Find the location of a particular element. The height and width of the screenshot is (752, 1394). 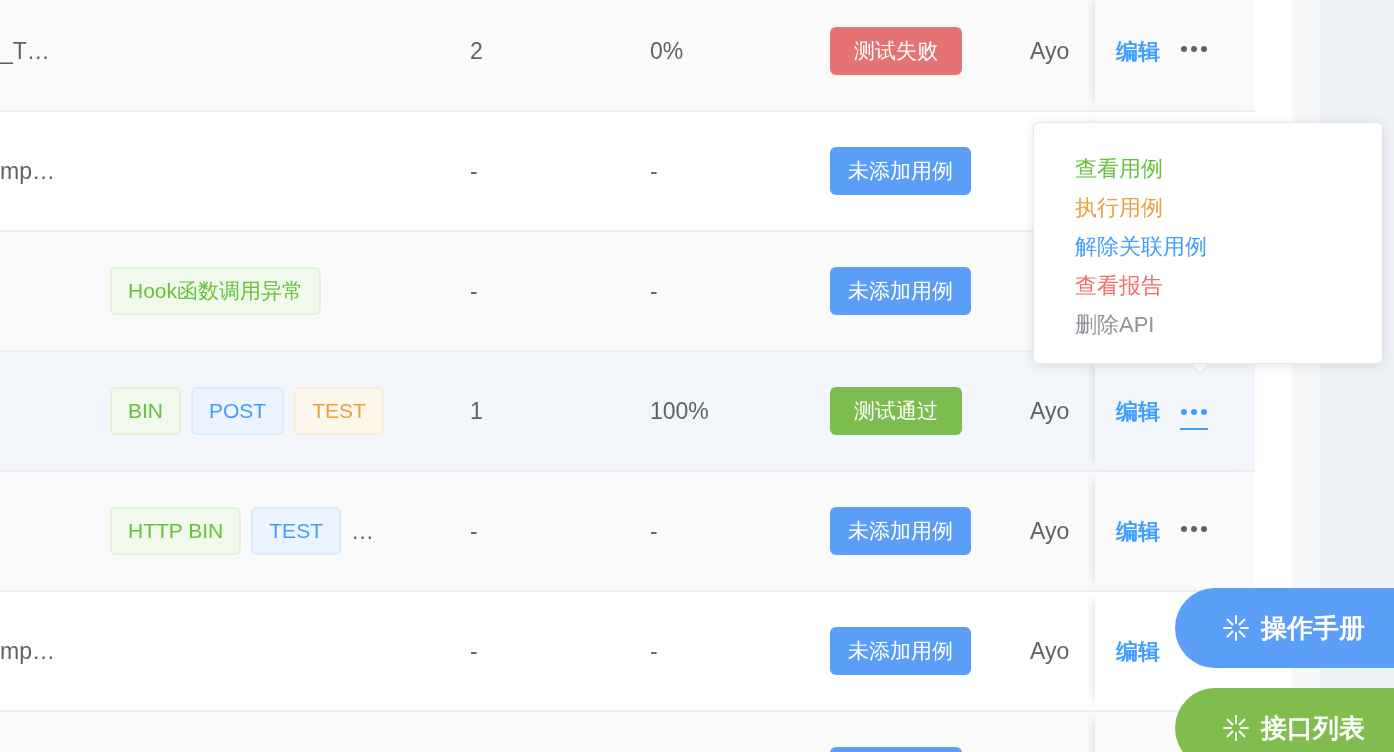

case-count: 1 is located at coordinates (476, 410).